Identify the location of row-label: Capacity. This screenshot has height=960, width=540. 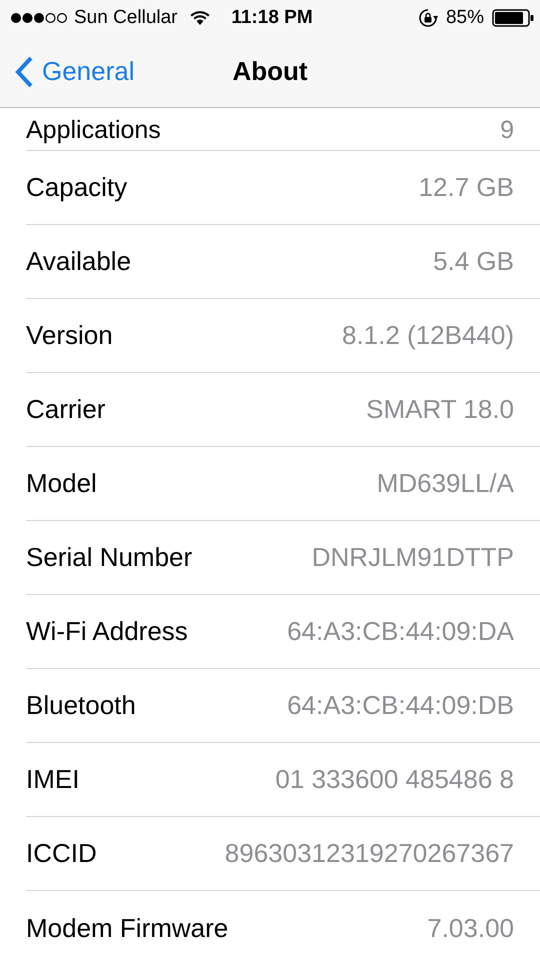
(77, 187).